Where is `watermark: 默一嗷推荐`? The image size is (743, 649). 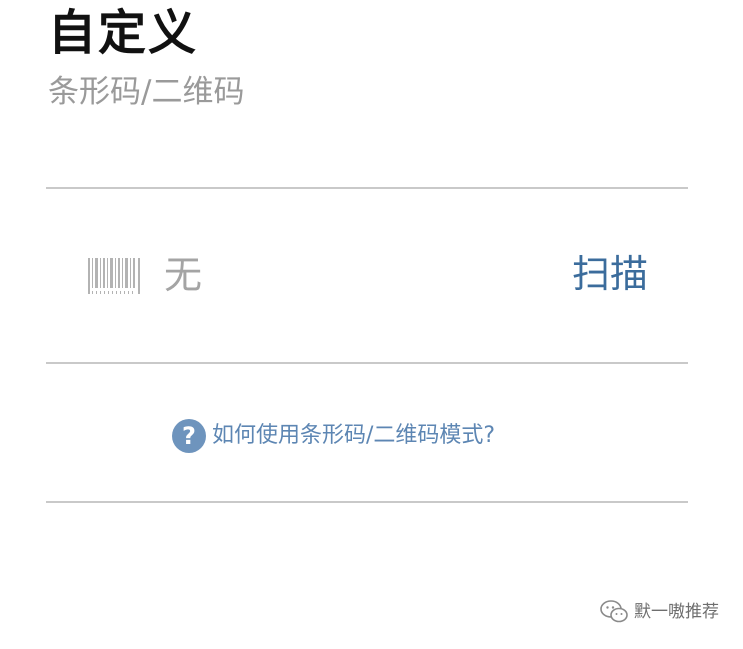 watermark: 默一嗷推荐 is located at coordinates (659, 612).